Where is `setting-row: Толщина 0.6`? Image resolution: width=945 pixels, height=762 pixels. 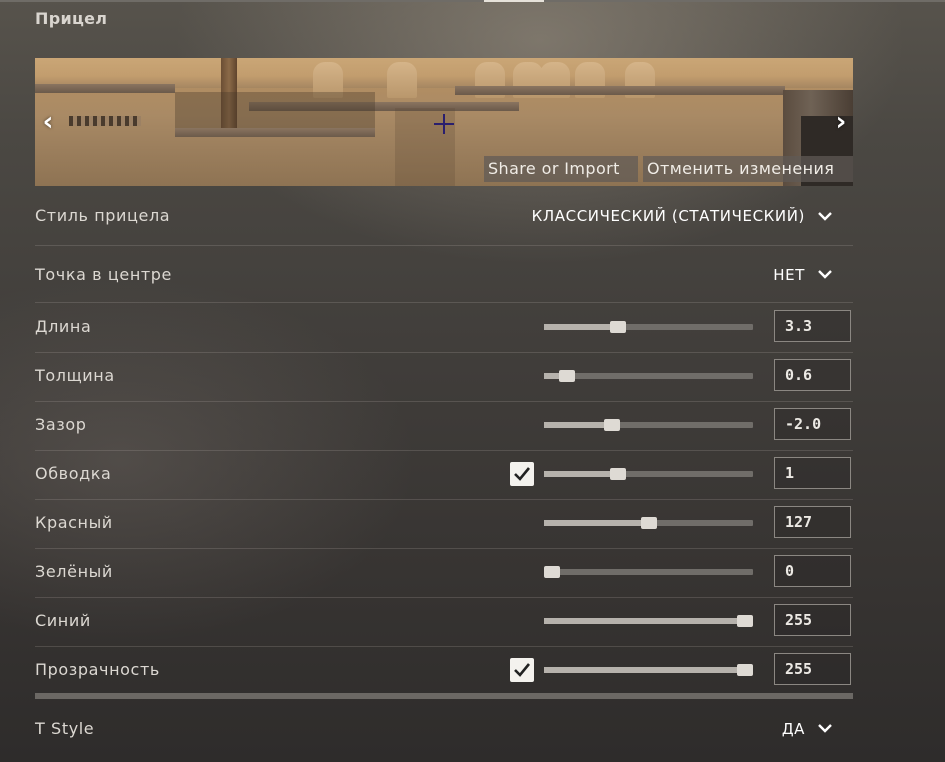 setting-row: Толщина 0.6 is located at coordinates (444, 377).